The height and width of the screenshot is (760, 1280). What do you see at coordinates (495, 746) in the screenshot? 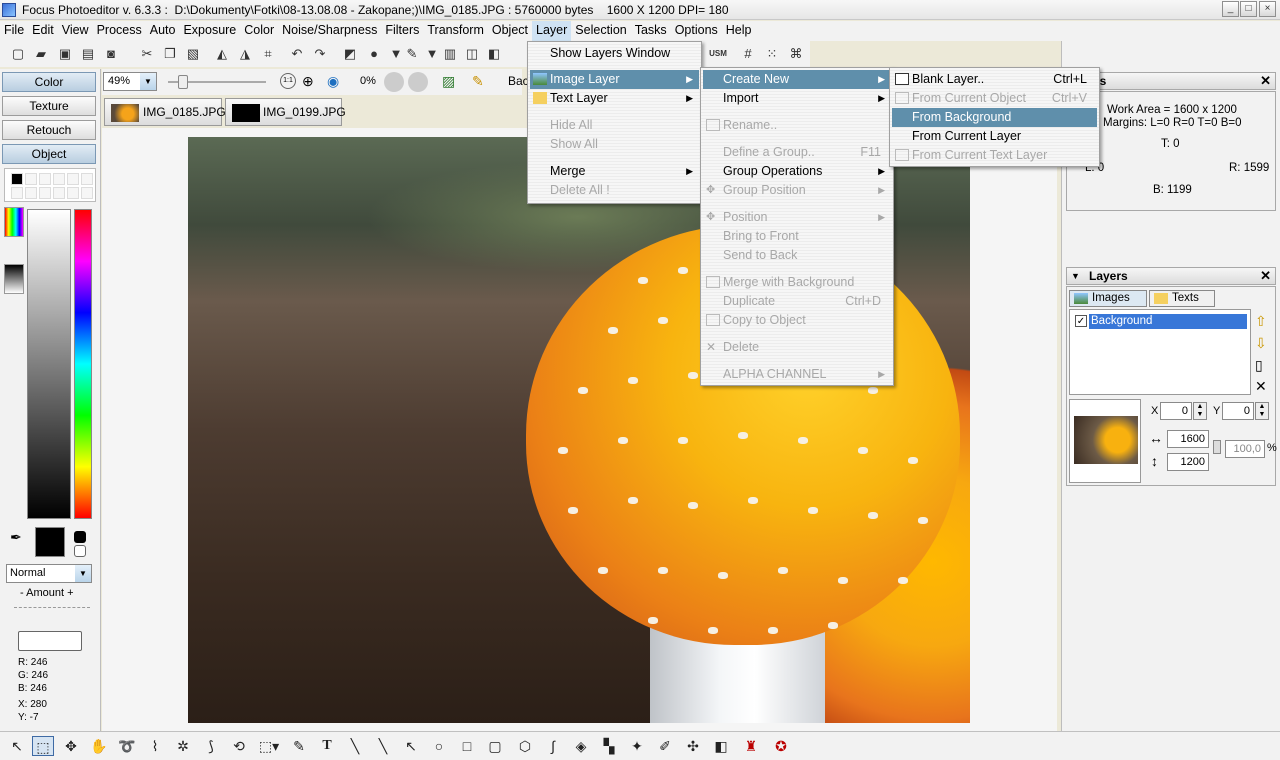
I see `rounded-rect-tool-icon: ▢` at bounding box center [495, 746].